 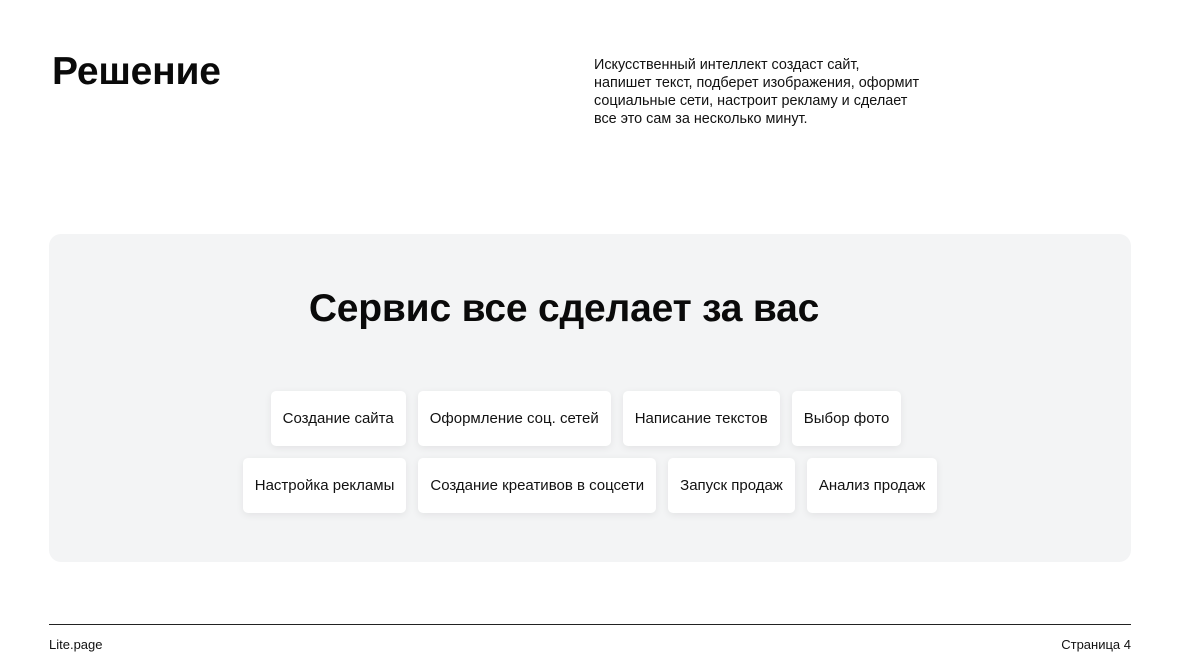 What do you see at coordinates (590, 624) in the screenshot?
I see `footer-divider` at bounding box center [590, 624].